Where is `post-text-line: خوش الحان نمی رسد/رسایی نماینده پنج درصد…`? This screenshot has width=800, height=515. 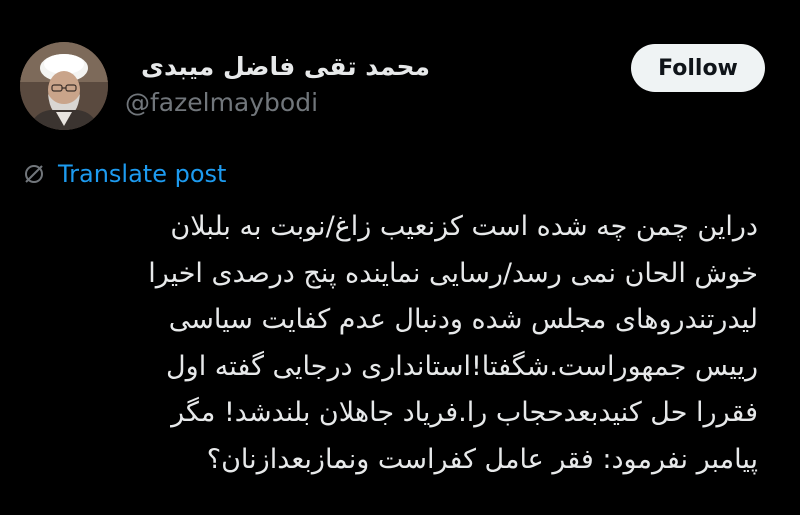
post-text-line: خوش الحان نمی رسد/رسایی نماینده پنج درصد… is located at coordinates (453, 273).